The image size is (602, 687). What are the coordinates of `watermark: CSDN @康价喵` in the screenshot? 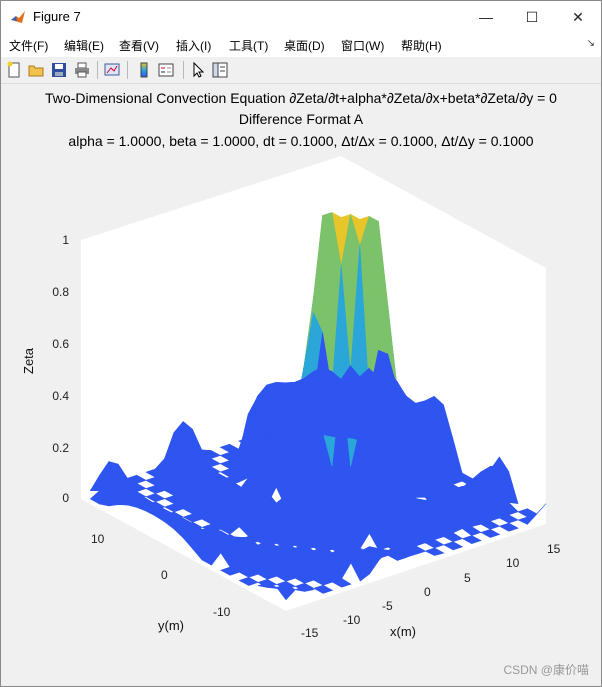 It's located at (546, 670).